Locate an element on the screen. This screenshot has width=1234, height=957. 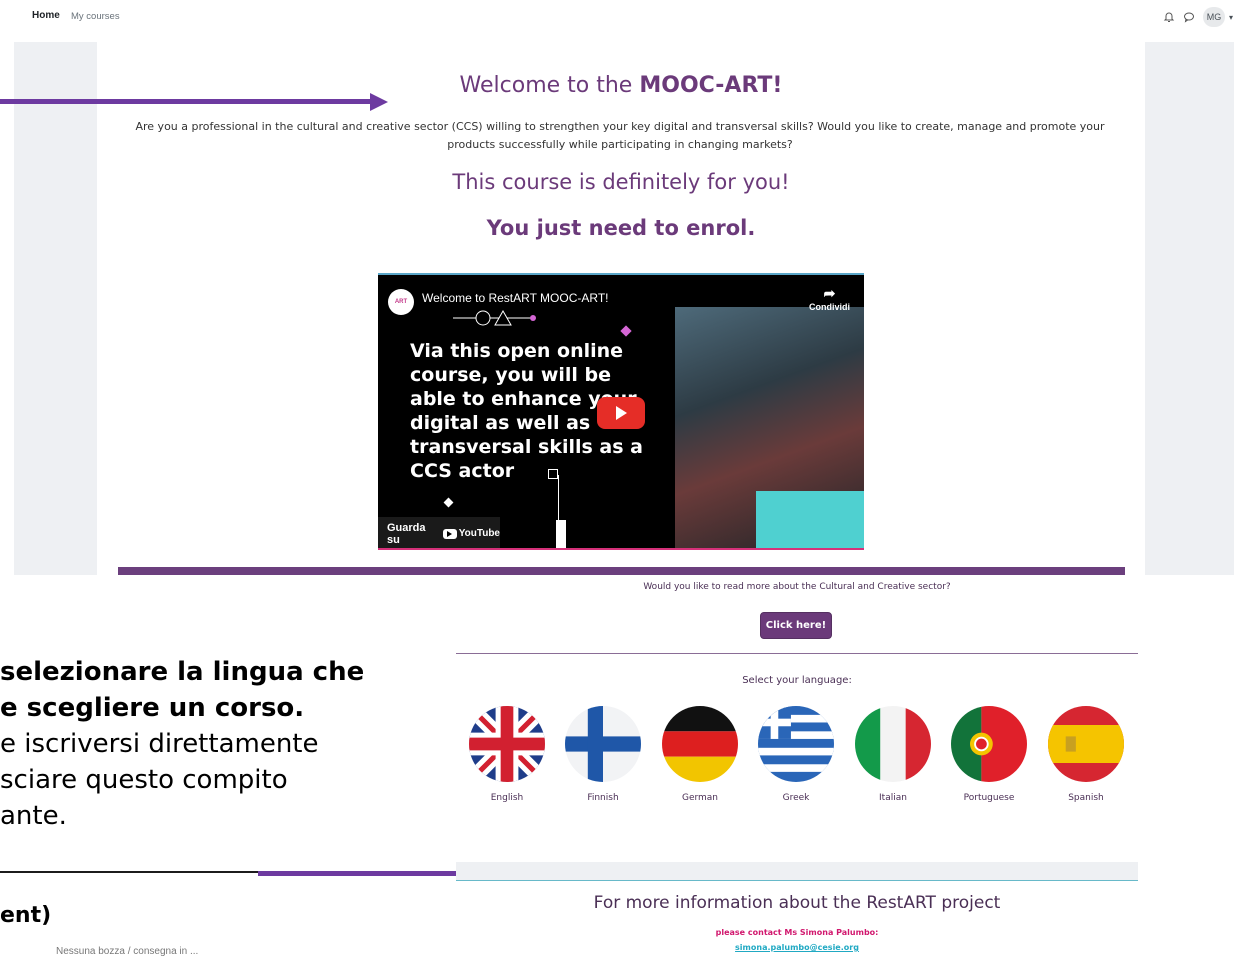
annotation-heading-fragment: ent) is located at coordinates (26, 915).